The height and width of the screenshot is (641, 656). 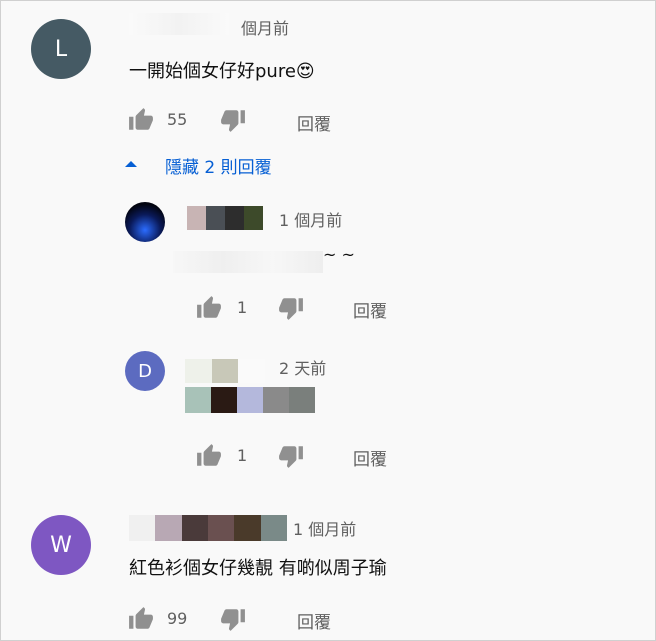 I want to click on reply-text-tail: ~ ~, so click(x=339, y=254).